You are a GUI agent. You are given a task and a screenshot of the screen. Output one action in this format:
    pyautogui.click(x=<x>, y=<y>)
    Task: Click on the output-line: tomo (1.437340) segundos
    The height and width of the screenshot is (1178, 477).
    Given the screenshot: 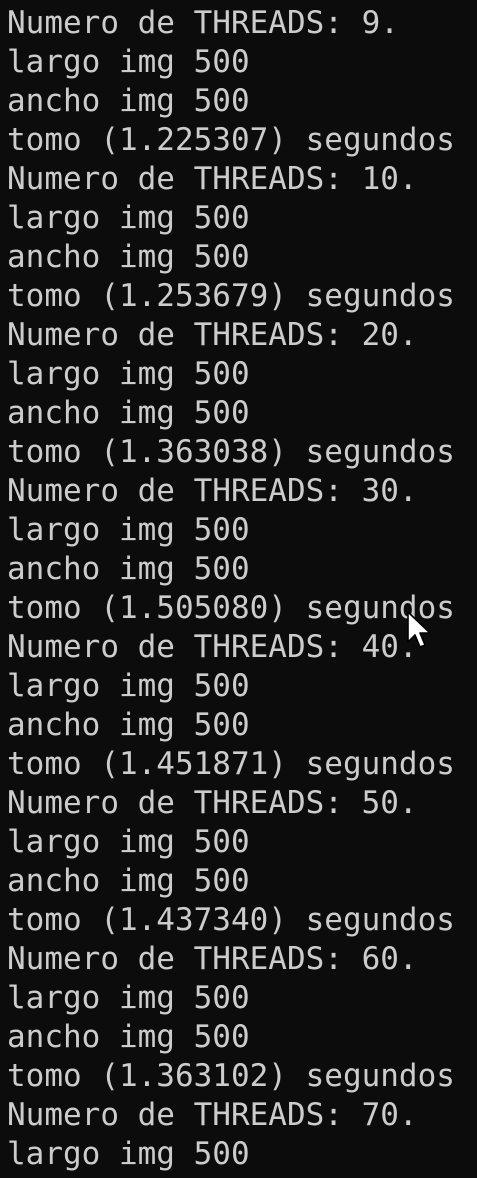 What is the action you would take?
    pyautogui.click(x=231, y=920)
    